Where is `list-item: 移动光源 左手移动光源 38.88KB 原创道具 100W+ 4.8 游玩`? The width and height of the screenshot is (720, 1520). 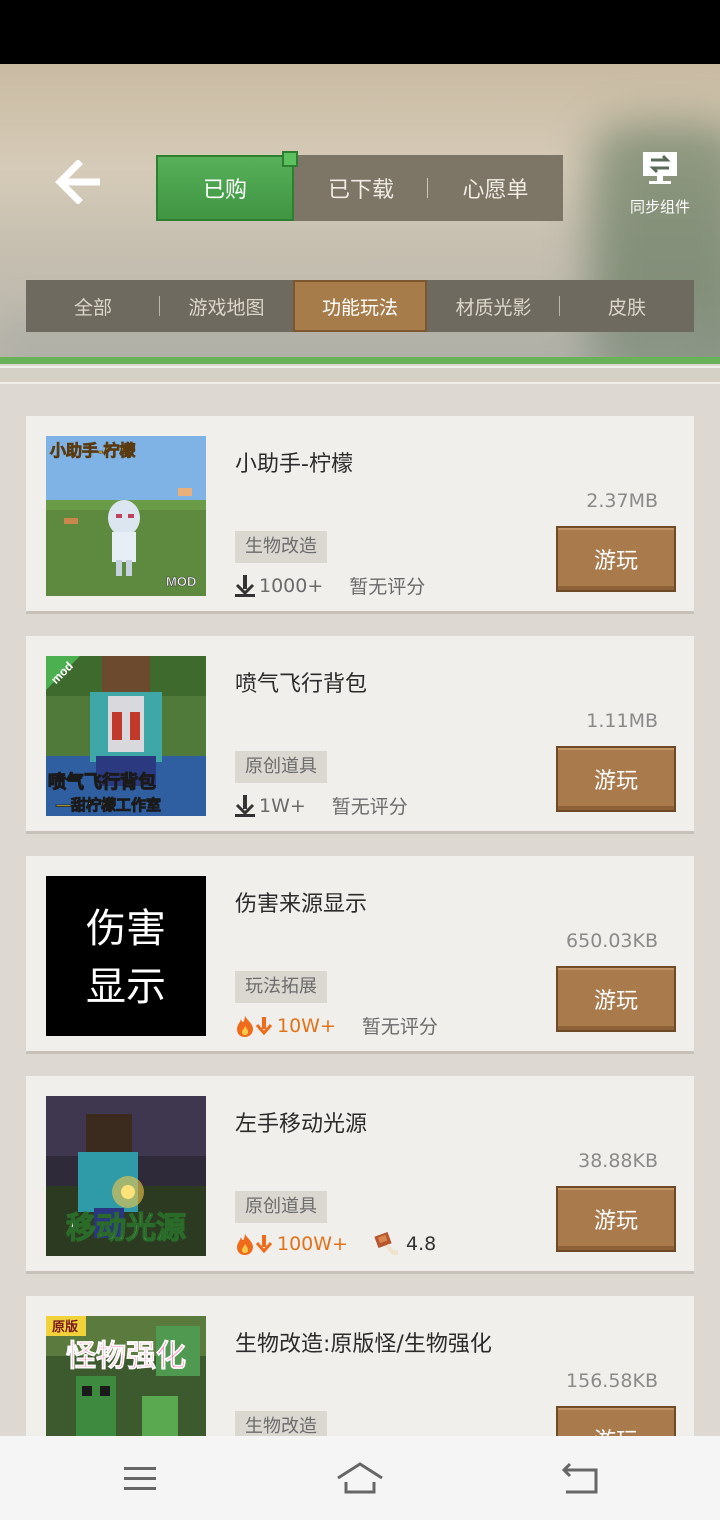 list-item: 移动光源 左手移动光源 38.88KB 原创道具 100W+ 4.8 游玩 is located at coordinates (360, 1175).